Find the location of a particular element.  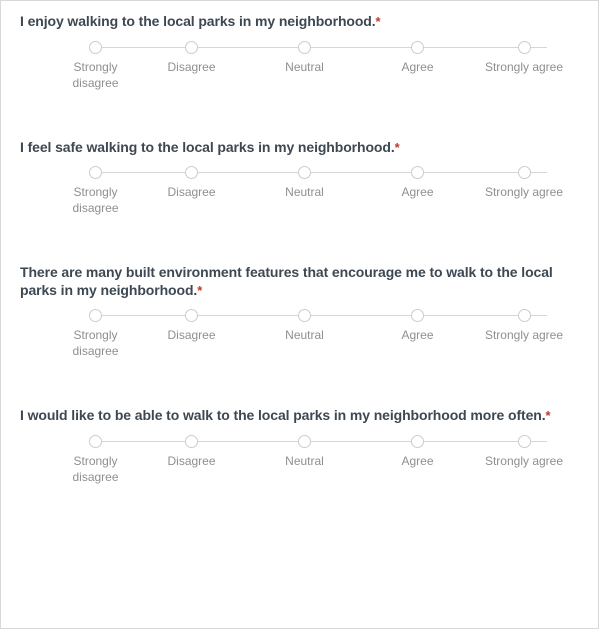

rating-options-q4: Strongly disagree Disagree Neutral Agree is located at coordinates (309, 459).